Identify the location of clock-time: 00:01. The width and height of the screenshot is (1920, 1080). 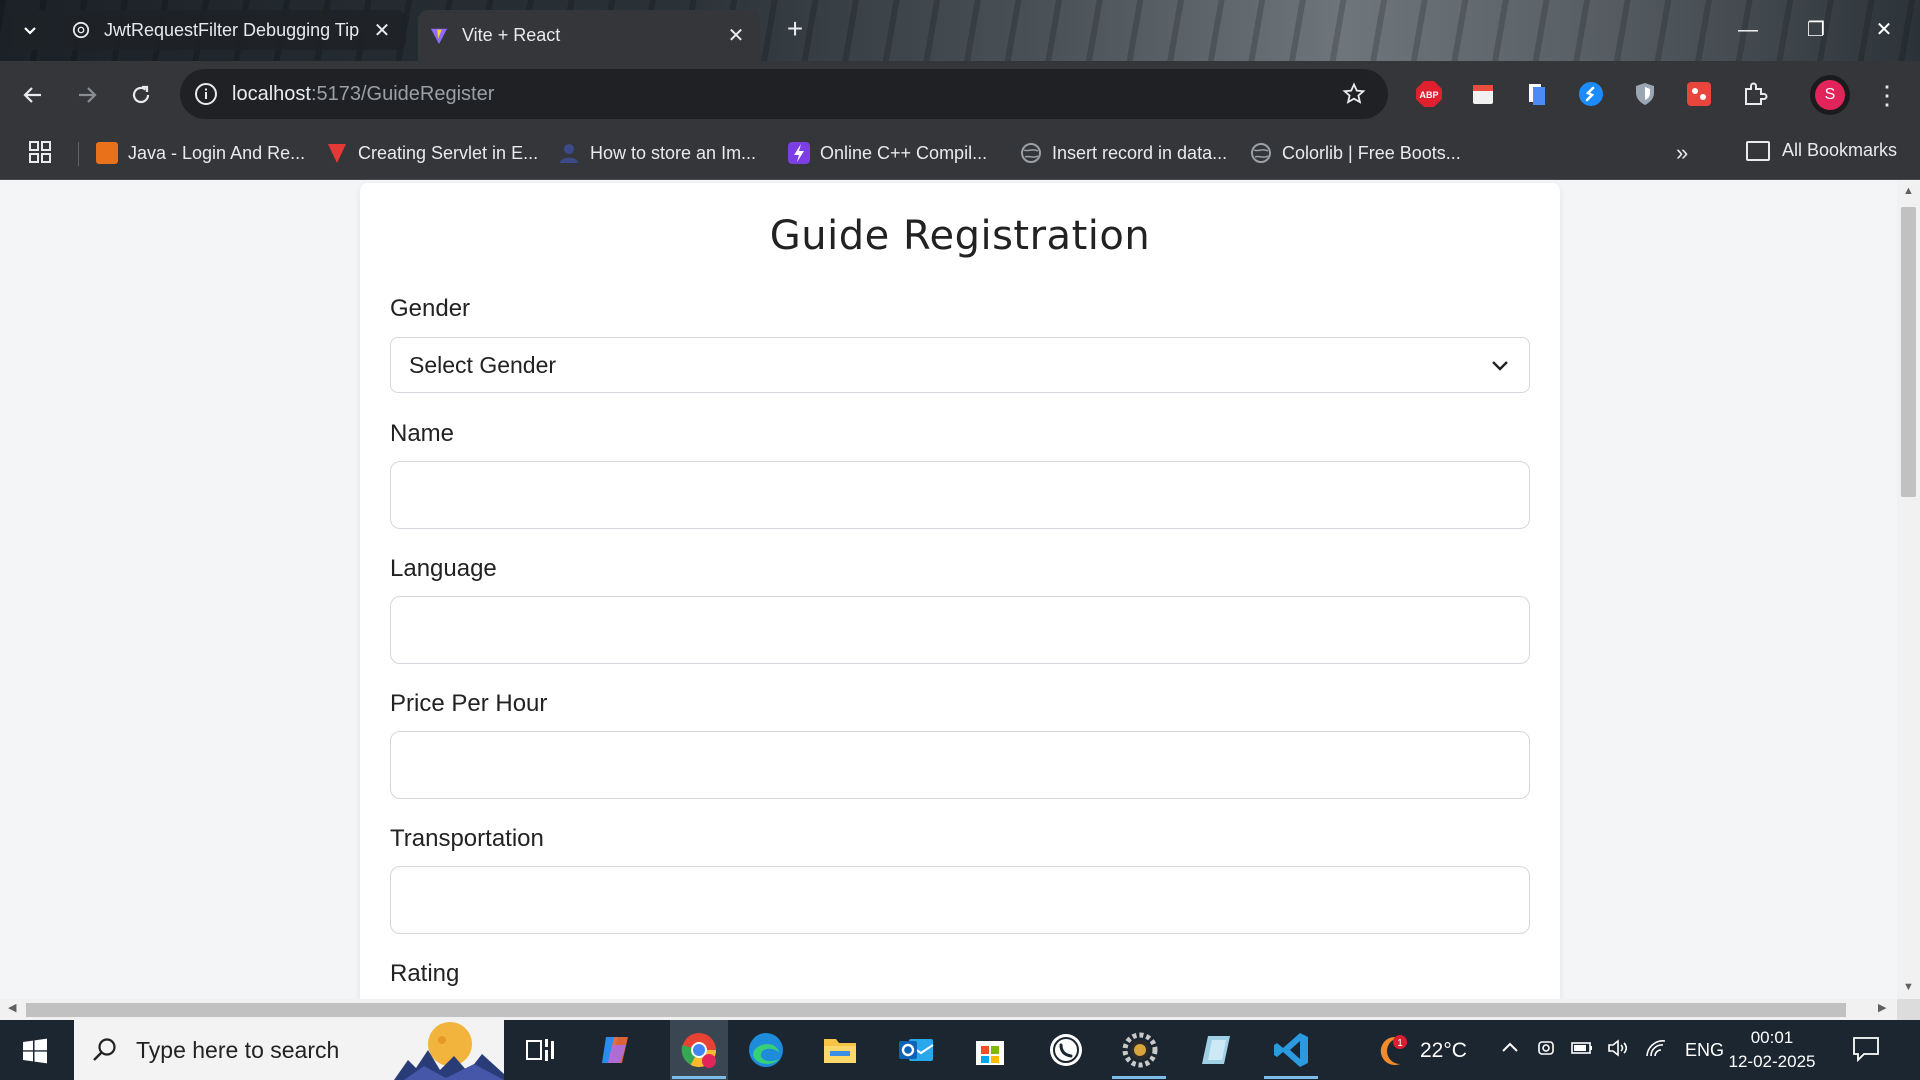
(1772, 1037).